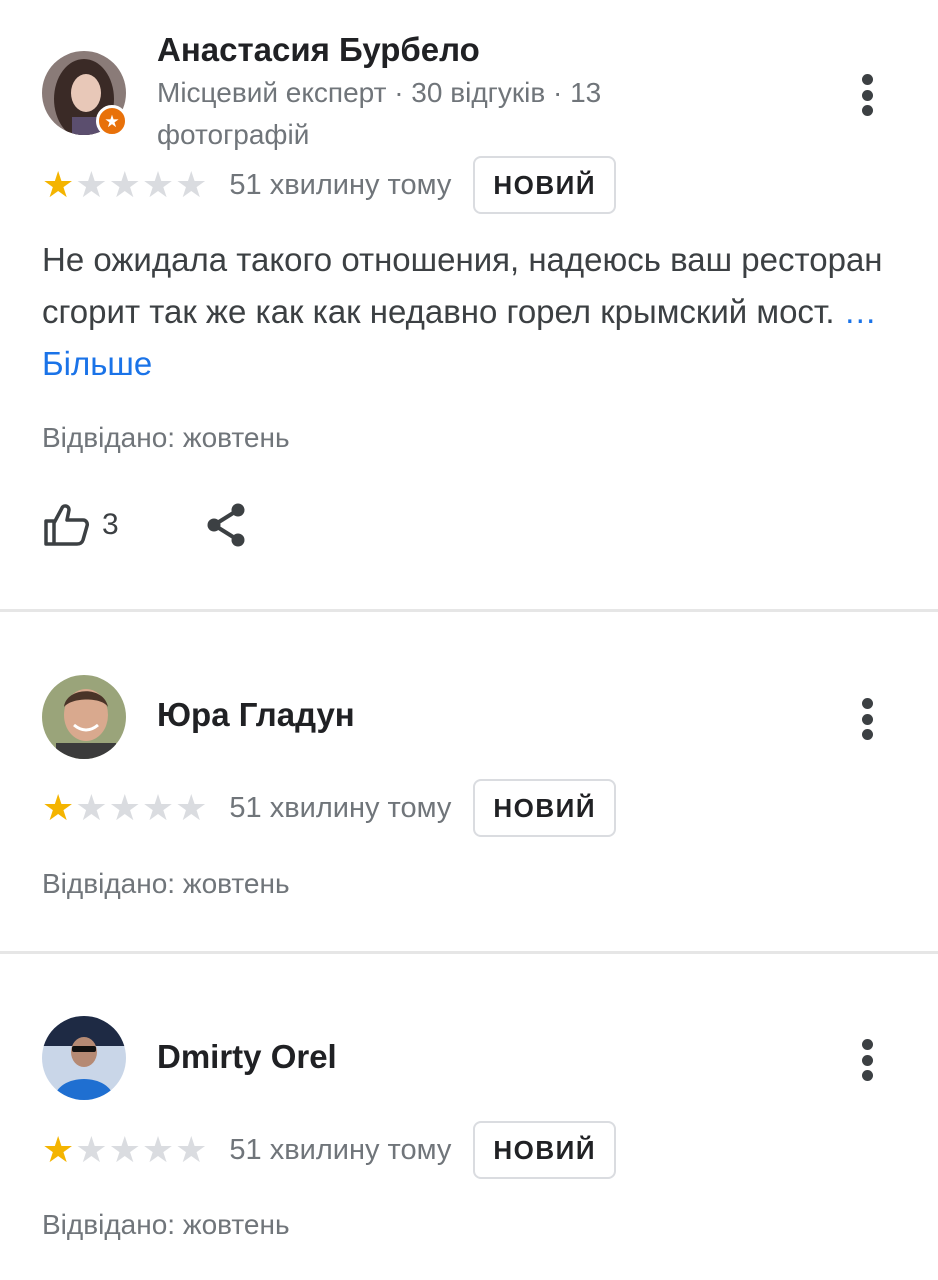 Image resolution: width=938 pixels, height=1280 pixels. What do you see at coordinates (247, 1057) in the screenshot?
I see `reviewer-name: Dmirty Orel` at bounding box center [247, 1057].